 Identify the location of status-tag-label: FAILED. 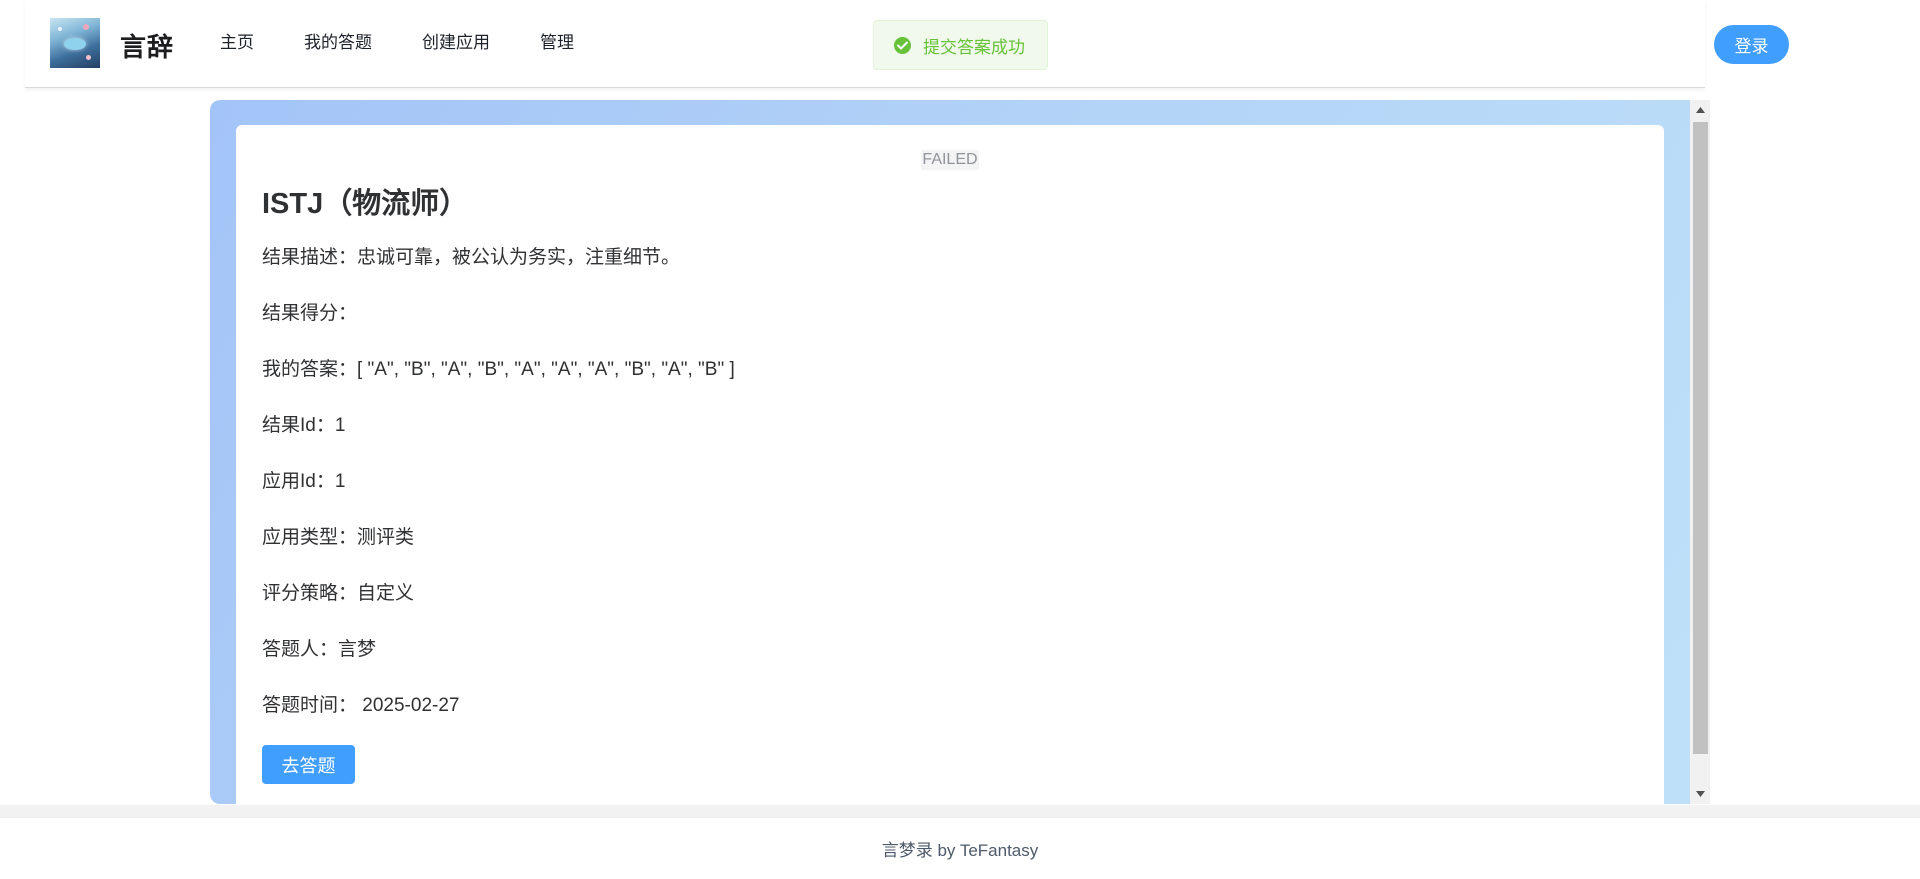
(950, 160).